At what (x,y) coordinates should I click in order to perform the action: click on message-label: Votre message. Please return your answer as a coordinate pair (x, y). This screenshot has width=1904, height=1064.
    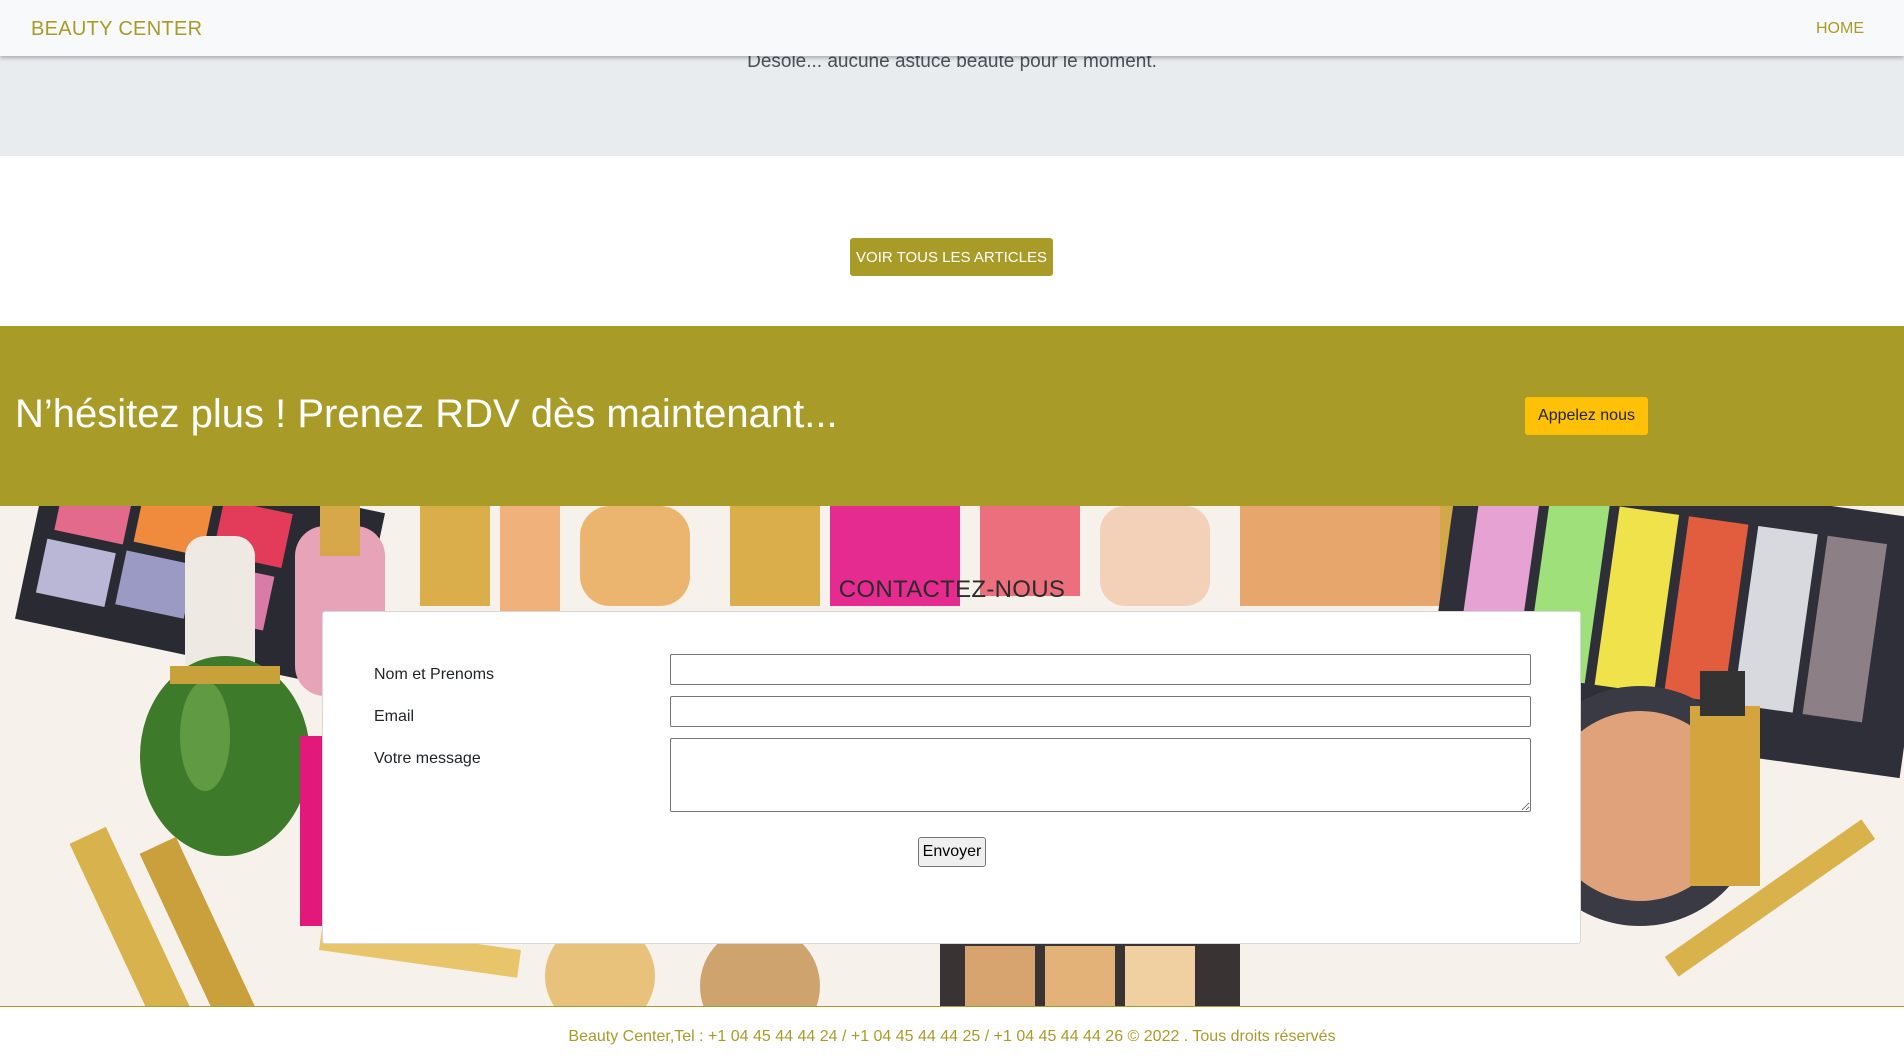
    Looking at the image, I should click on (427, 758).